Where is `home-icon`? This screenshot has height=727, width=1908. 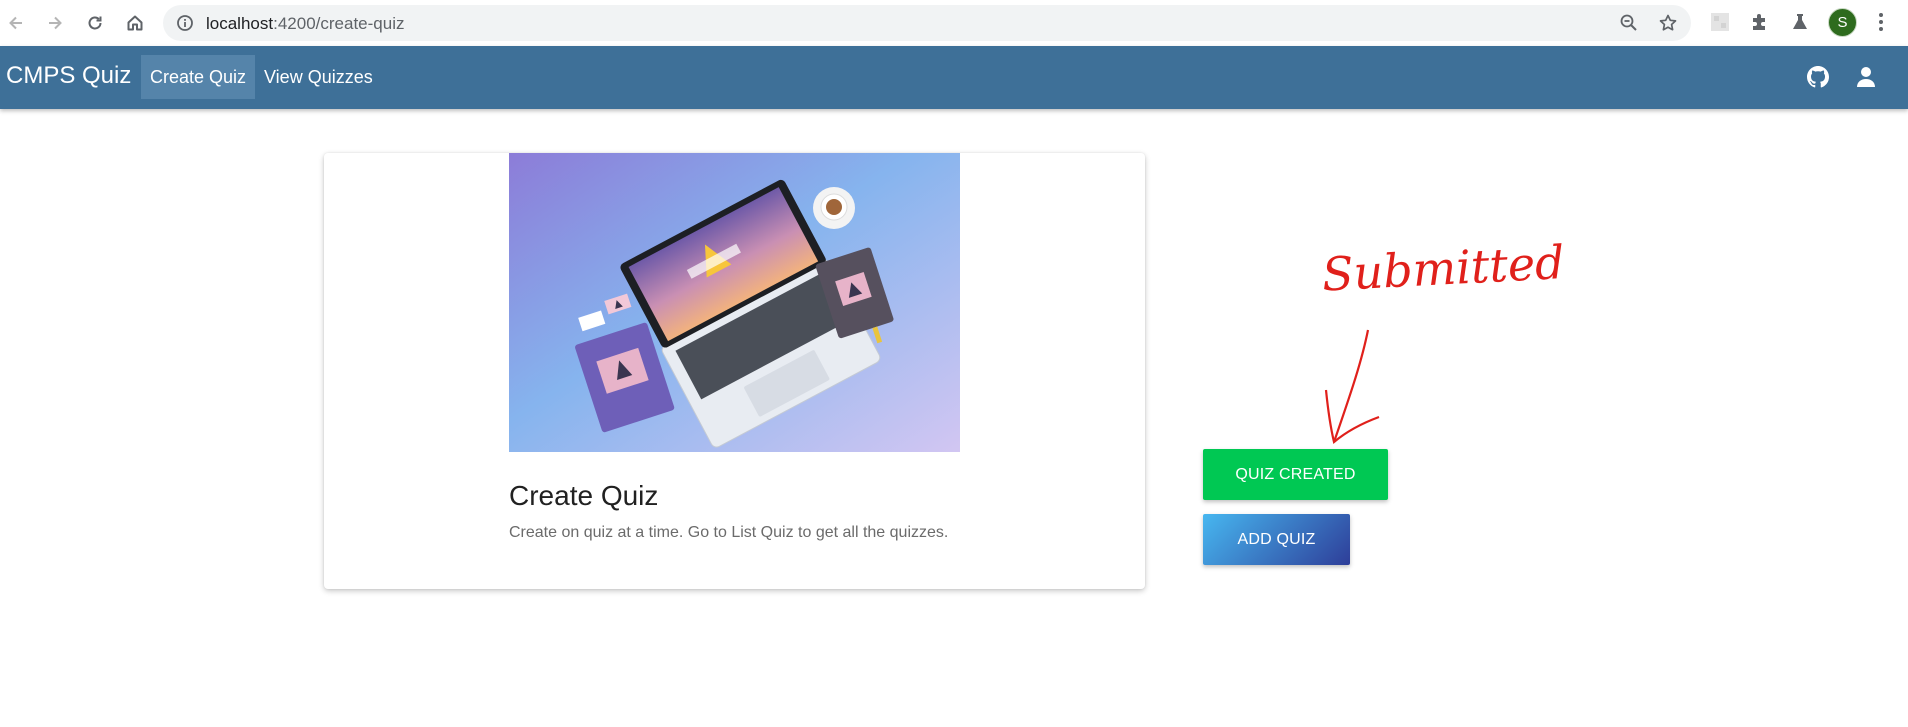 home-icon is located at coordinates (135, 23).